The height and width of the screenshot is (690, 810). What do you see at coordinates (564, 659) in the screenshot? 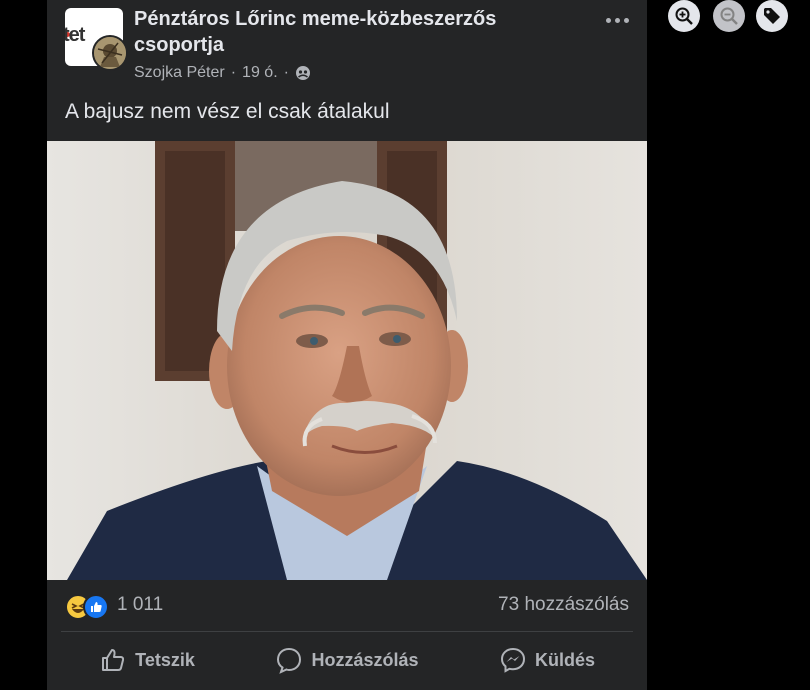
I see `send-label: Küldés` at bounding box center [564, 659].